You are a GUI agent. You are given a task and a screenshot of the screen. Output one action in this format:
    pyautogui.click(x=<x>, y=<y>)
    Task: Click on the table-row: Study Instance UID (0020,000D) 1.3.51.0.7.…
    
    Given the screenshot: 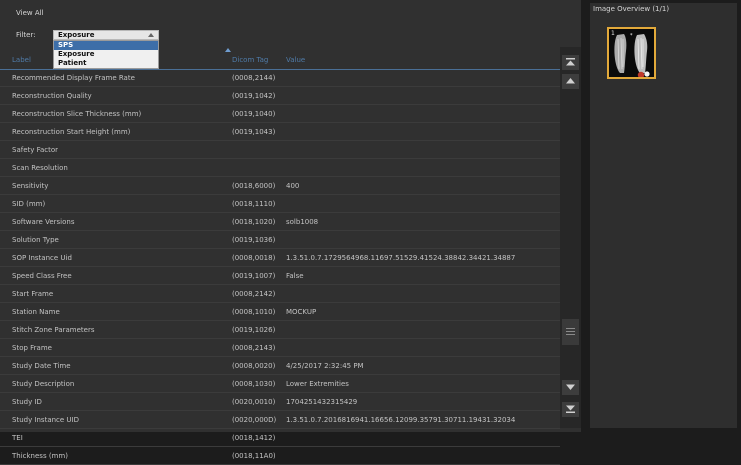 What is the action you would take?
    pyautogui.click(x=280, y=420)
    